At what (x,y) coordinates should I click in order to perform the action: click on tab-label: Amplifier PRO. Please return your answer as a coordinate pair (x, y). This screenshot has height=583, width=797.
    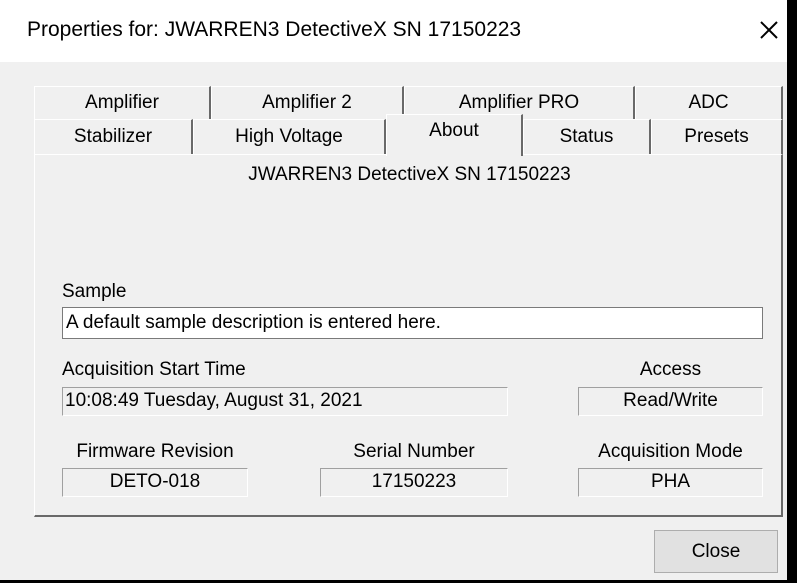
    Looking at the image, I should click on (519, 102).